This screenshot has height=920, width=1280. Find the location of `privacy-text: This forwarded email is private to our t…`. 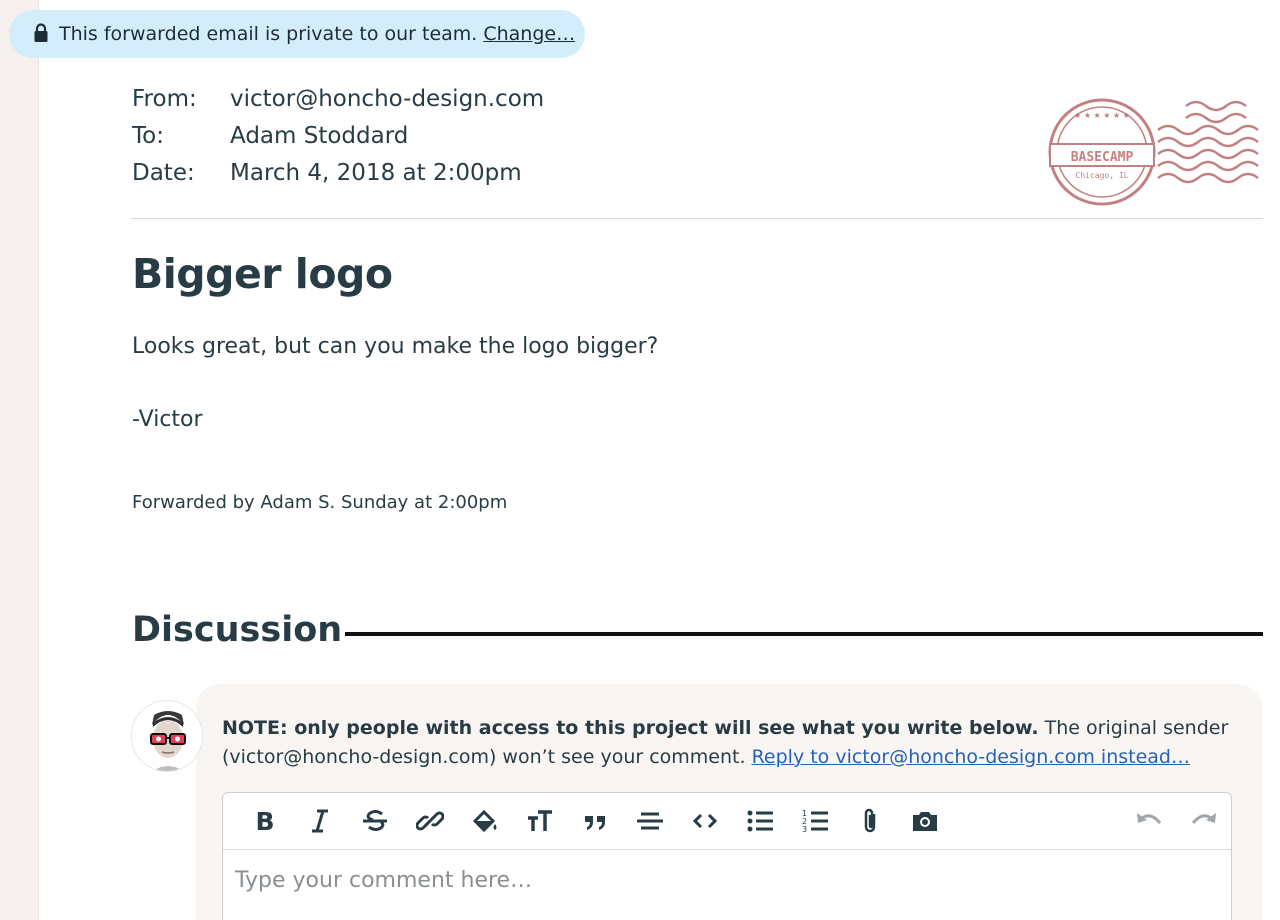

privacy-text: This forwarded email is private to our t… is located at coordinates (268, 34).